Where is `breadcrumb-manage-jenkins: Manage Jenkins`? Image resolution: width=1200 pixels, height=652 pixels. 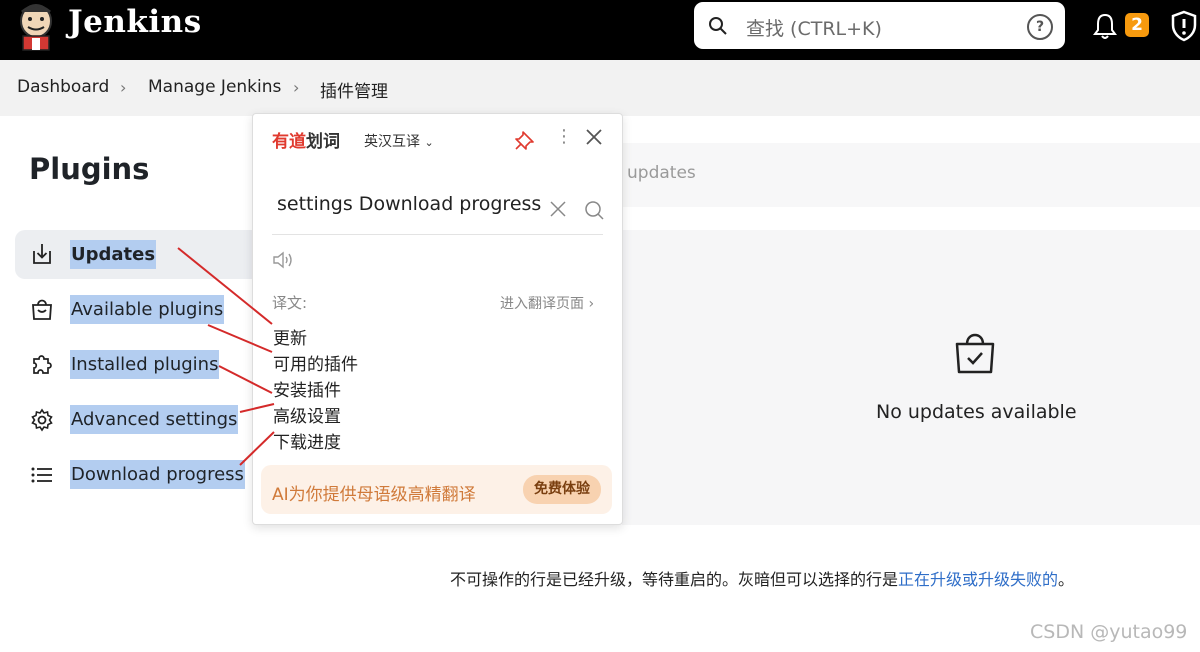
breadcrumb-manage-jenkins: Manage Jenkins is located at coordinates (214, 87).